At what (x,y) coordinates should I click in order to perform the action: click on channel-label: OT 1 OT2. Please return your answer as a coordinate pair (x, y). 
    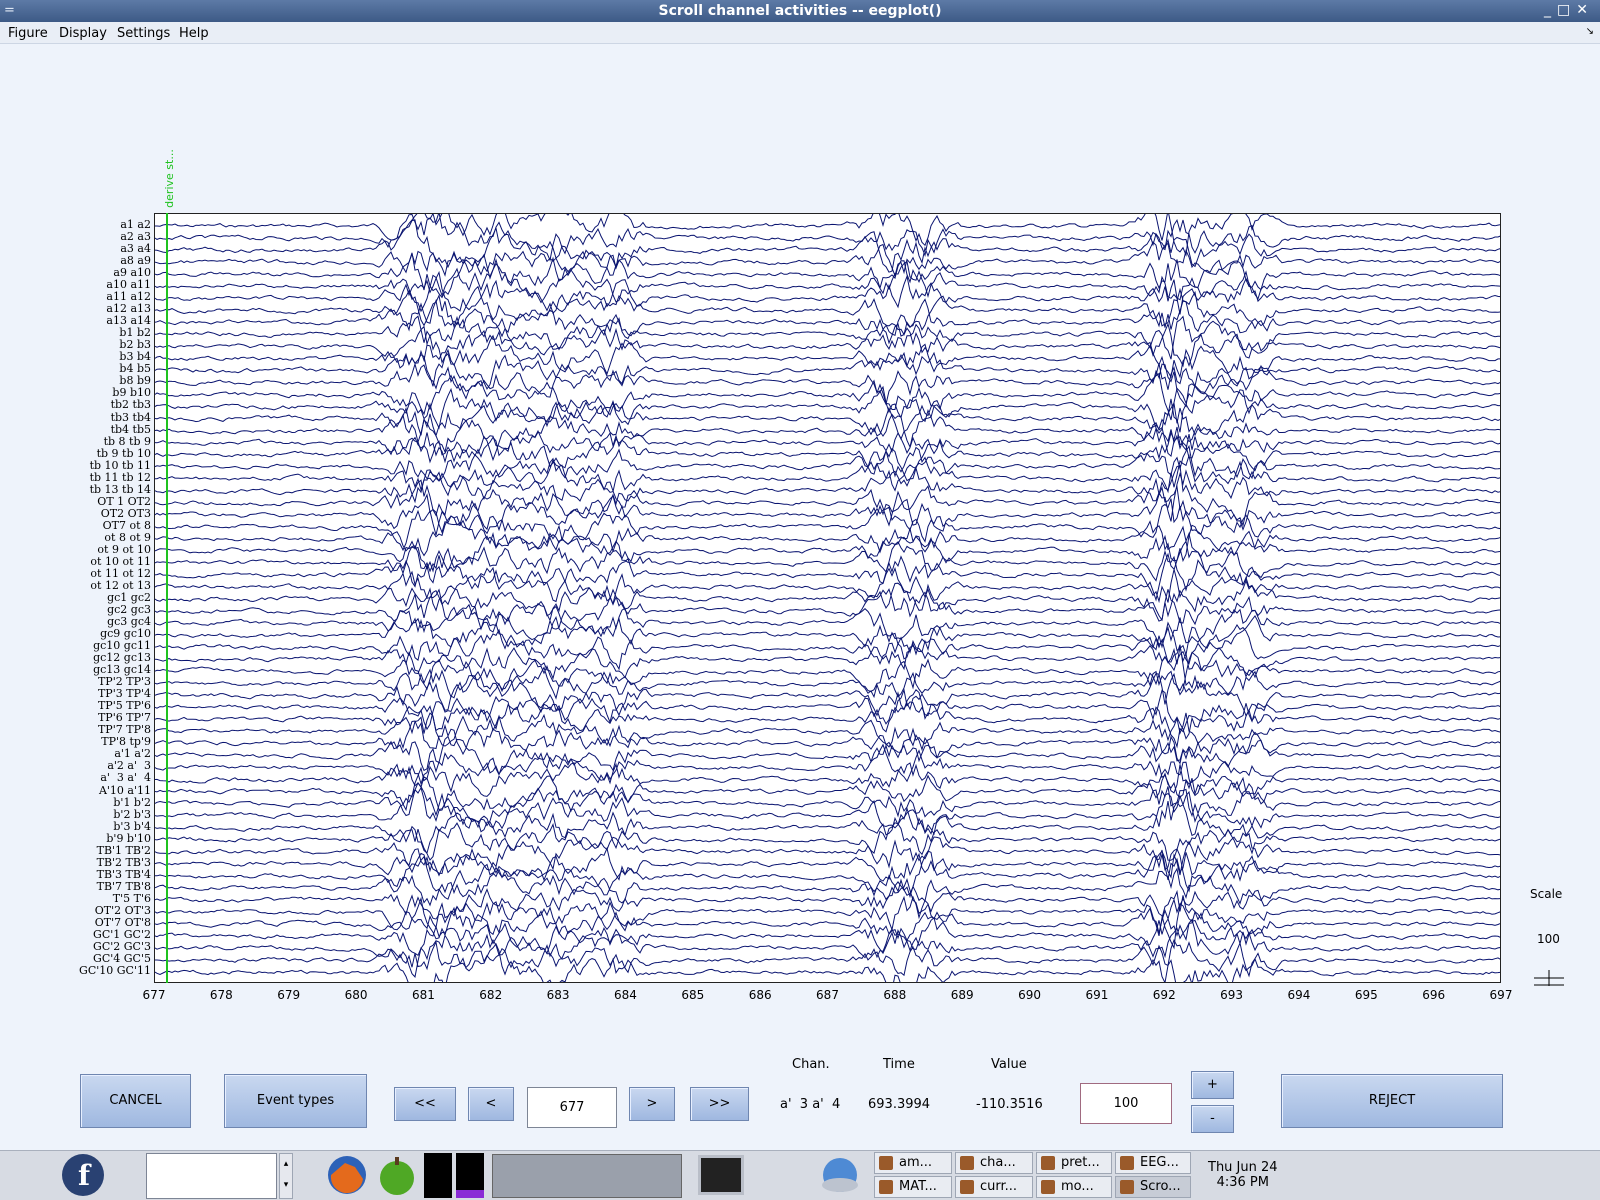
    Looking at the image, I should click on (124, 501).